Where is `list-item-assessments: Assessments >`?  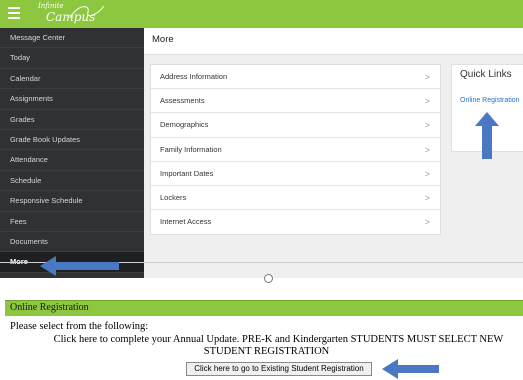 list-item-assessments: Assessments > is located at coordinates (295, 101).